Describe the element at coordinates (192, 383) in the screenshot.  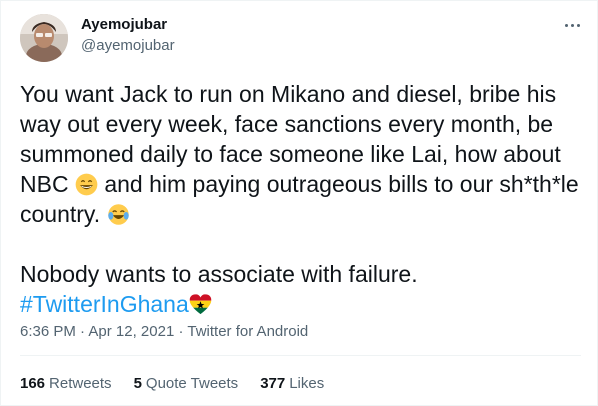
I see `quote-tweets-label: Quote Tweets` at that location.